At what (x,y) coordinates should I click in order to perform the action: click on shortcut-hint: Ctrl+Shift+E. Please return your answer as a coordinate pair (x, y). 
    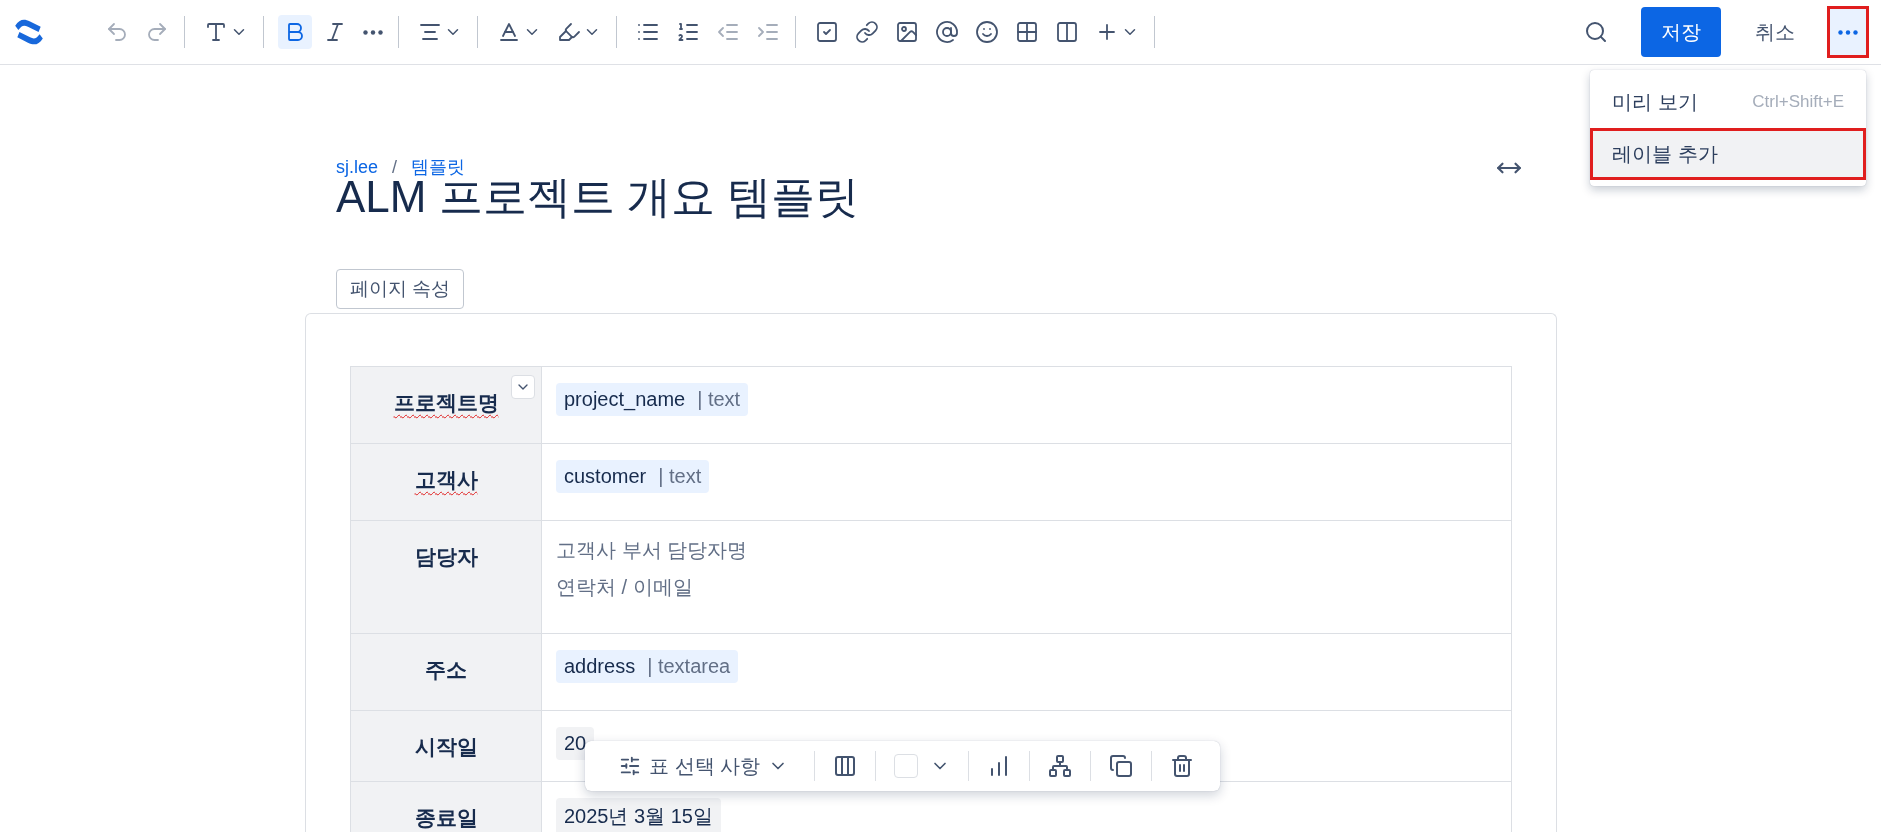
    Looking at the image, I should click on (1798, 102).